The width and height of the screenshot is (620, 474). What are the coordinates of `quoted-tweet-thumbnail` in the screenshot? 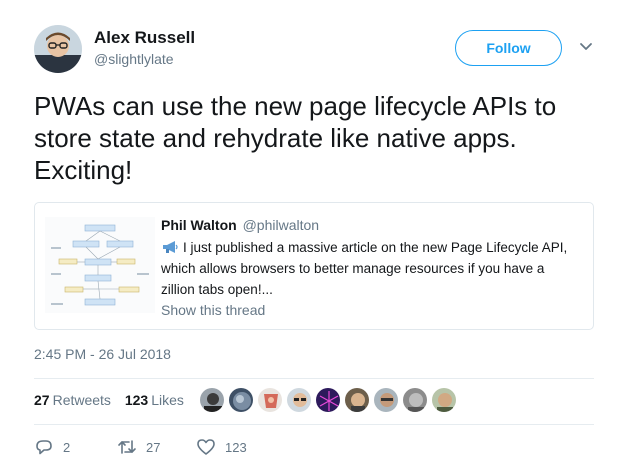 It's located at (100, 265).